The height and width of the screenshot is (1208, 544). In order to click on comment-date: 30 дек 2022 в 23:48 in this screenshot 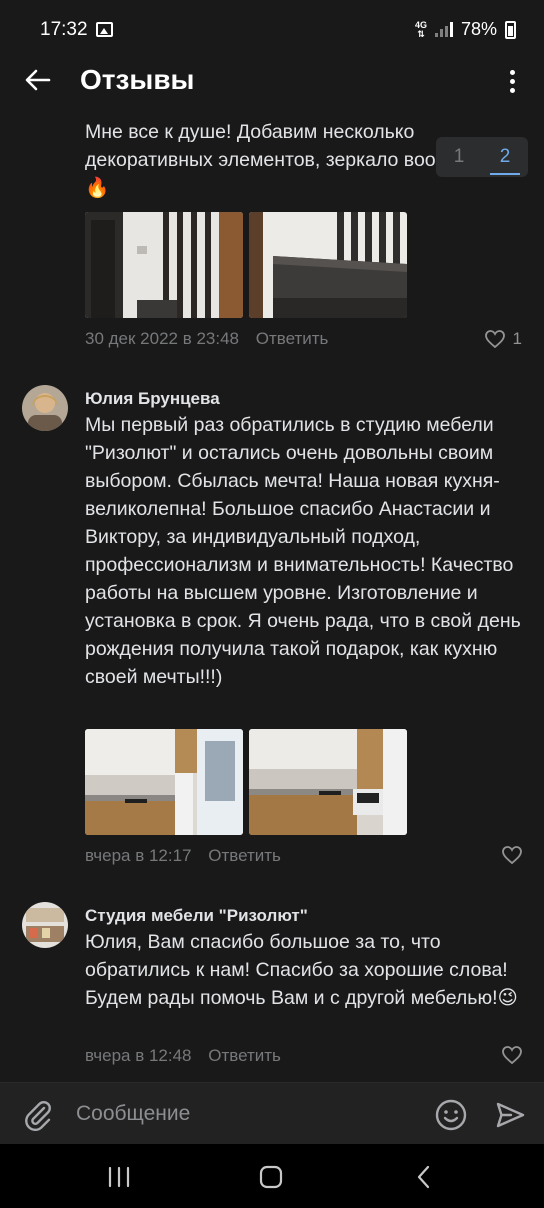, I will do `click(162, 338)`.